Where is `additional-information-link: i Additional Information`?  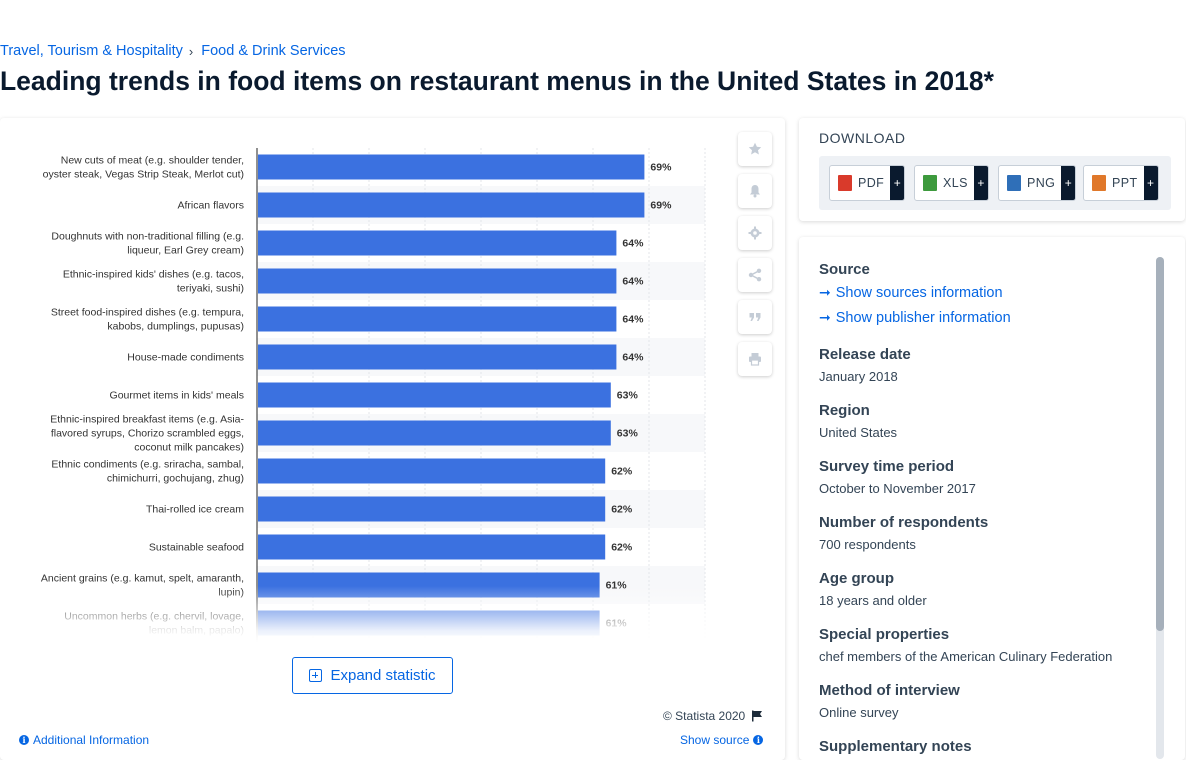
additional-information-link: i Additional Information is located at coordinates (84, 740).